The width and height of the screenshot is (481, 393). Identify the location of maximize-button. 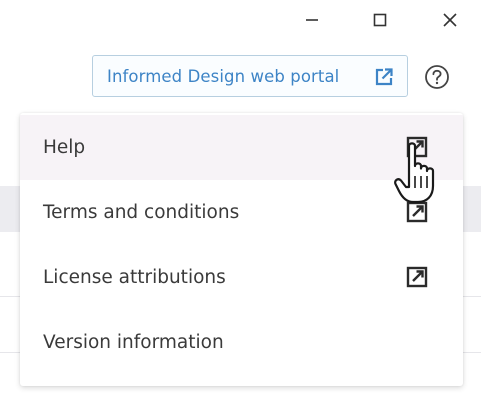
(380, 20).